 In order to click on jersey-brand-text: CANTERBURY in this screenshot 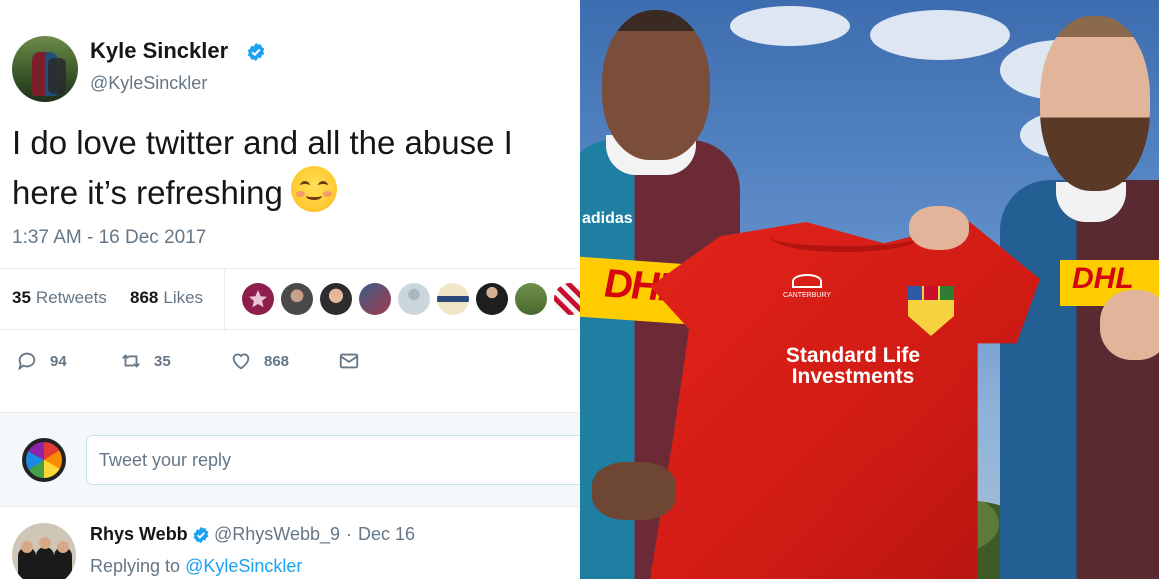, I will do `click(807, 295)`.